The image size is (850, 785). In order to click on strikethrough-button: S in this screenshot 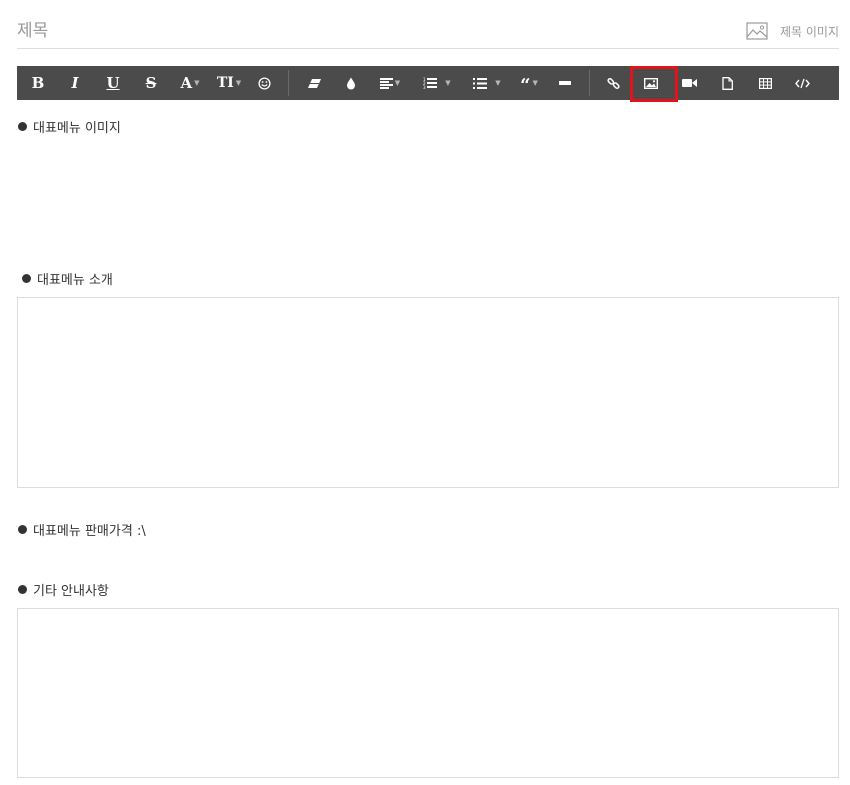, I will do `click(151, 83)`.